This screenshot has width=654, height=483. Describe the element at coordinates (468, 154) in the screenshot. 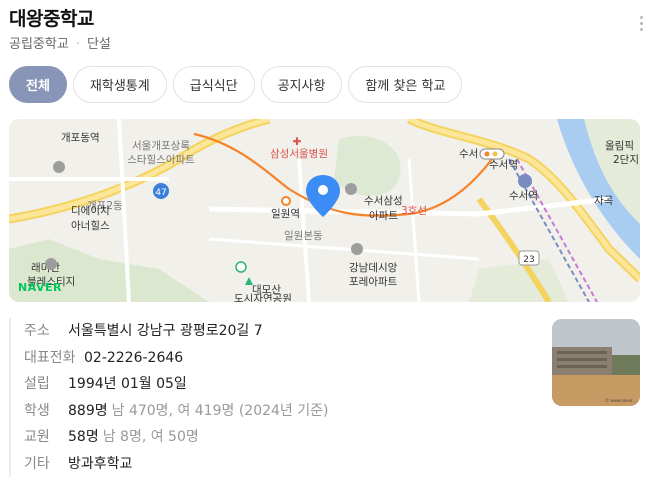

I see `svg-text: 수서` at that location.